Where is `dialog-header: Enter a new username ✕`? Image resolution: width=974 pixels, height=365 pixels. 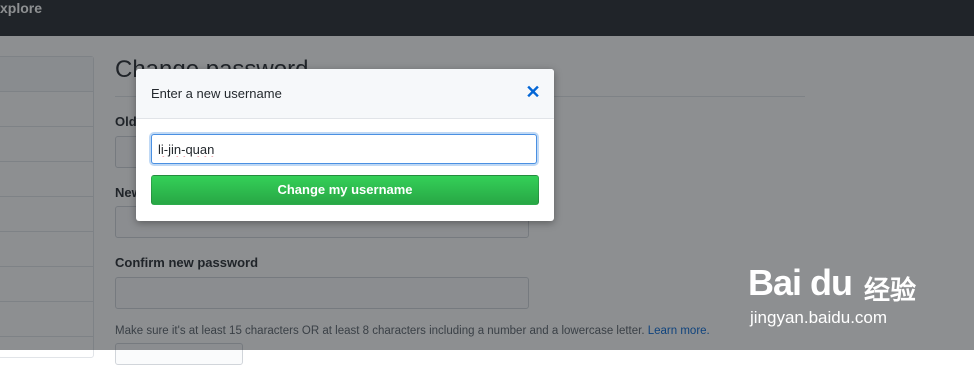 dialog-header: Enter a new username ✕ is located at coordinates (345, 94).